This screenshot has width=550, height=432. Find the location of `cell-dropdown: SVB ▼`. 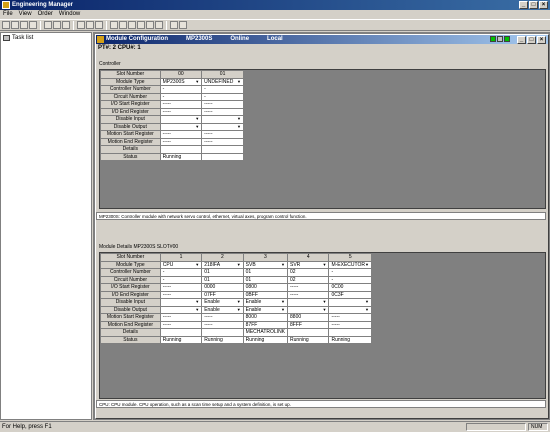

cell-dropdown: SVB ▼ is located at coordinates (265, 264).